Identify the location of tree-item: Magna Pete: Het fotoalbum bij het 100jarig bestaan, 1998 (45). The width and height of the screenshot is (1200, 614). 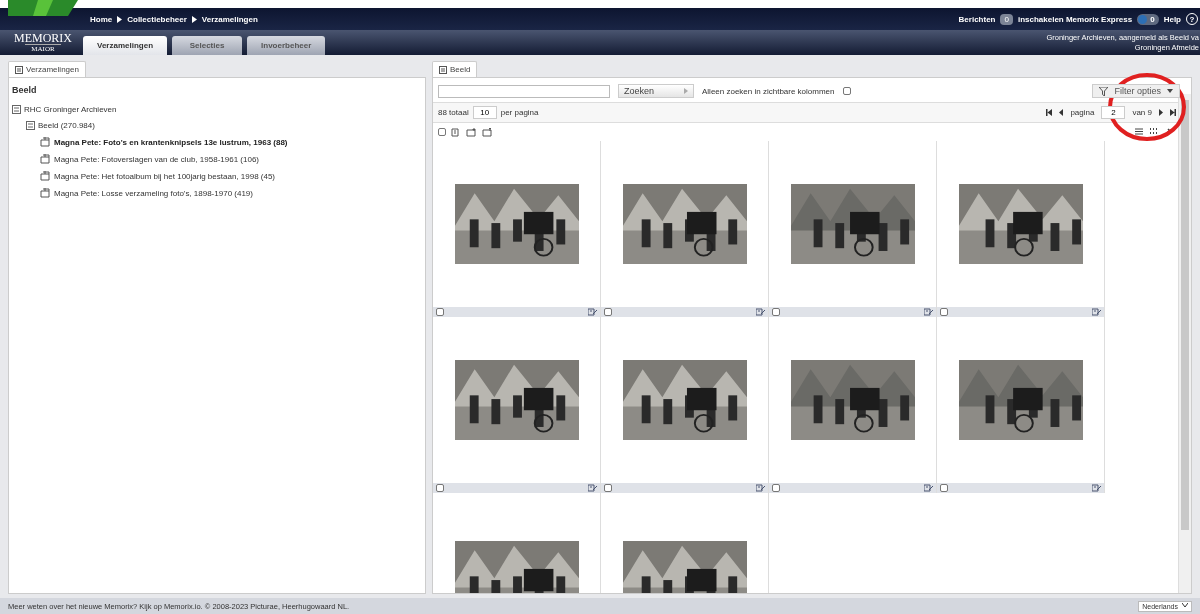
(165, 176).